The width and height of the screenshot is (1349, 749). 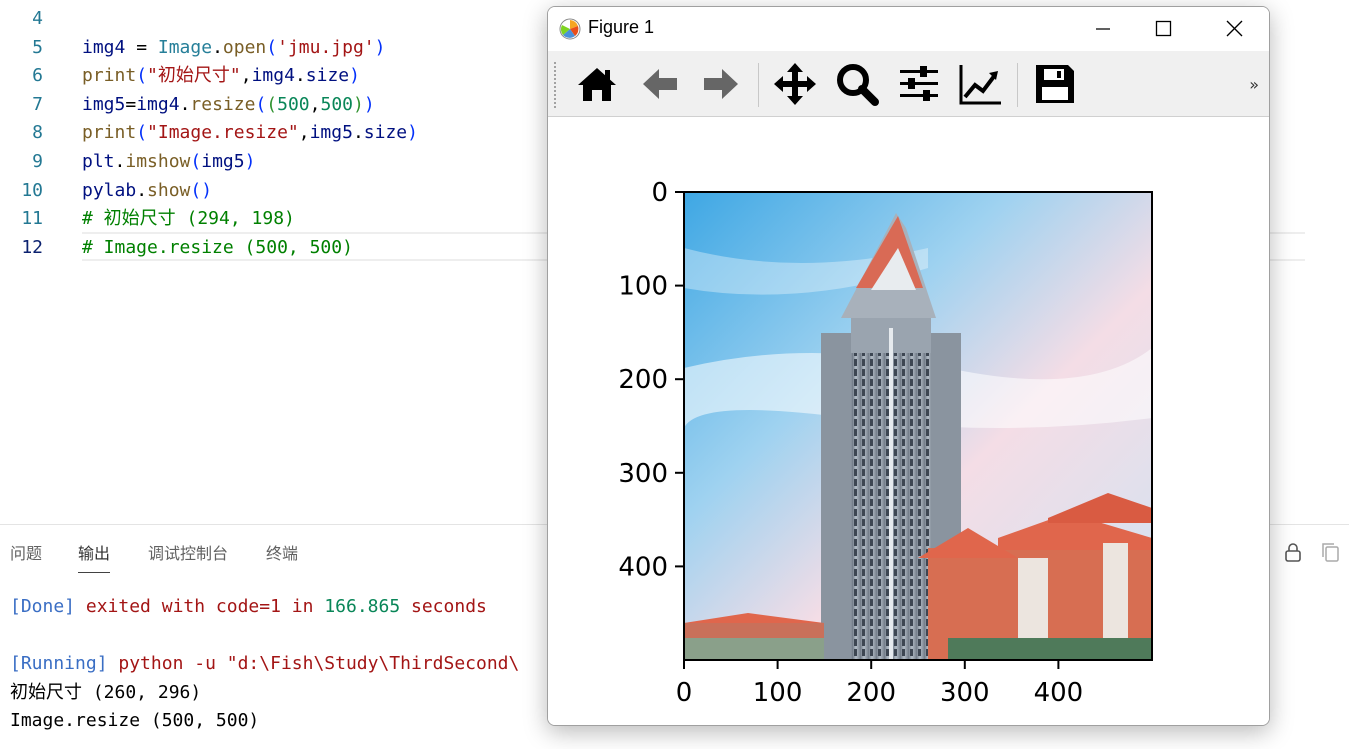 I want to click on output-token: in, so click(x=302, y=606).